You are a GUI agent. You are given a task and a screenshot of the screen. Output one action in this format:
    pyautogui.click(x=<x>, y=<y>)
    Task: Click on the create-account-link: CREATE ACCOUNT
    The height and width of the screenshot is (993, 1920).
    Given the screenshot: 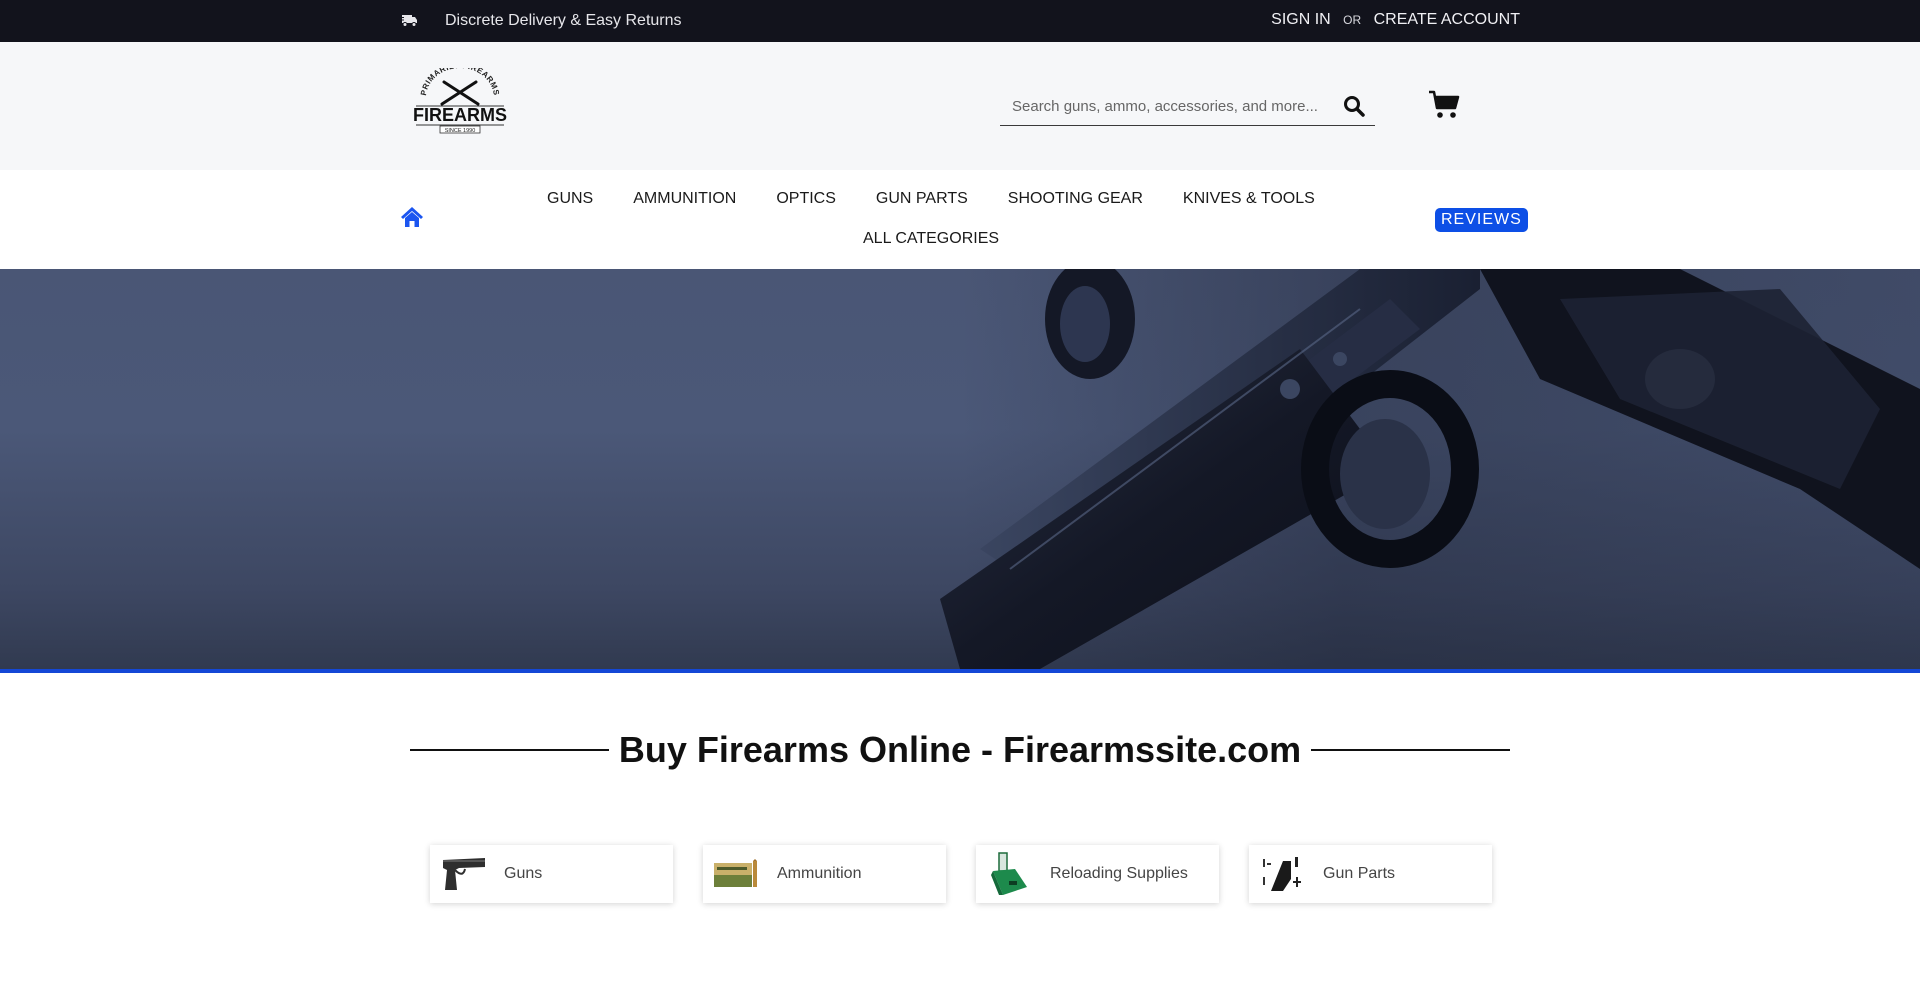 What is the action you would take?
    pyautogui.click(x=1447, y=19)
    